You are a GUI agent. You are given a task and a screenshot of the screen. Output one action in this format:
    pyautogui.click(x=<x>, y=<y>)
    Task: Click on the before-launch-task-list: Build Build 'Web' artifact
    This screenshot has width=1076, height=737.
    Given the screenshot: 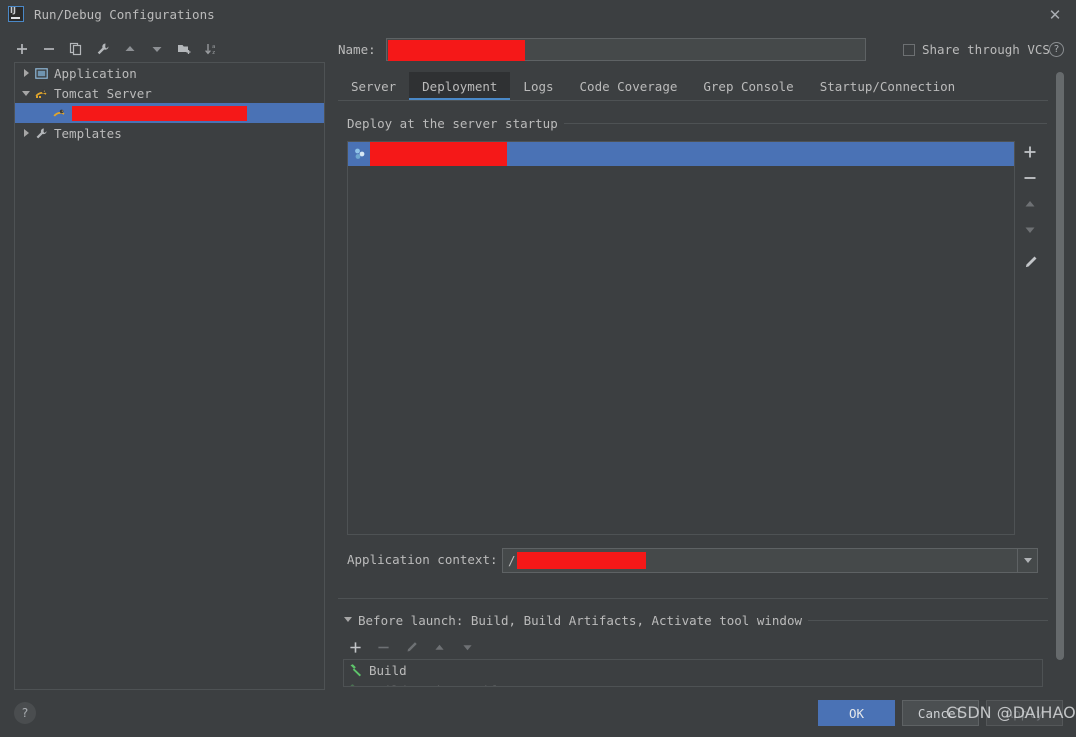 What is the action you would take?
    pyautogui.click(x=693, y=673)
    